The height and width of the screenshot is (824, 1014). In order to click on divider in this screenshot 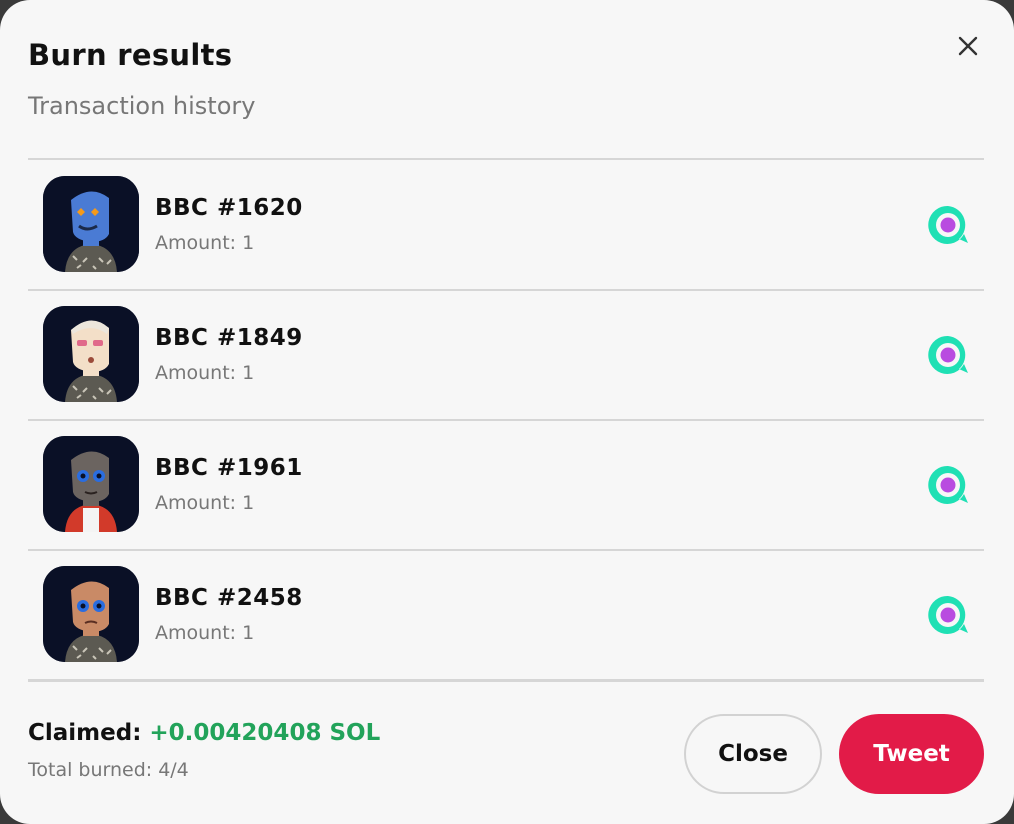, I will do `click(506, 680)`.